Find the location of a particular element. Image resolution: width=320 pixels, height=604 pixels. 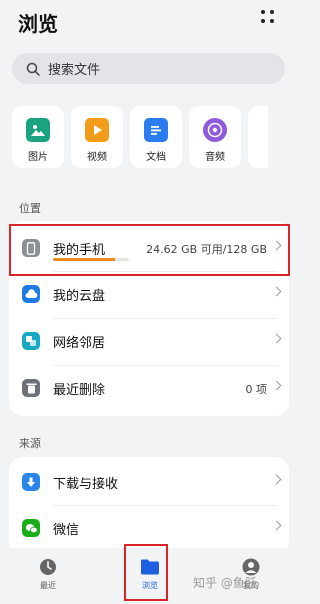

source-downloads: 下载与接收 is located at coordinates (149, 482).